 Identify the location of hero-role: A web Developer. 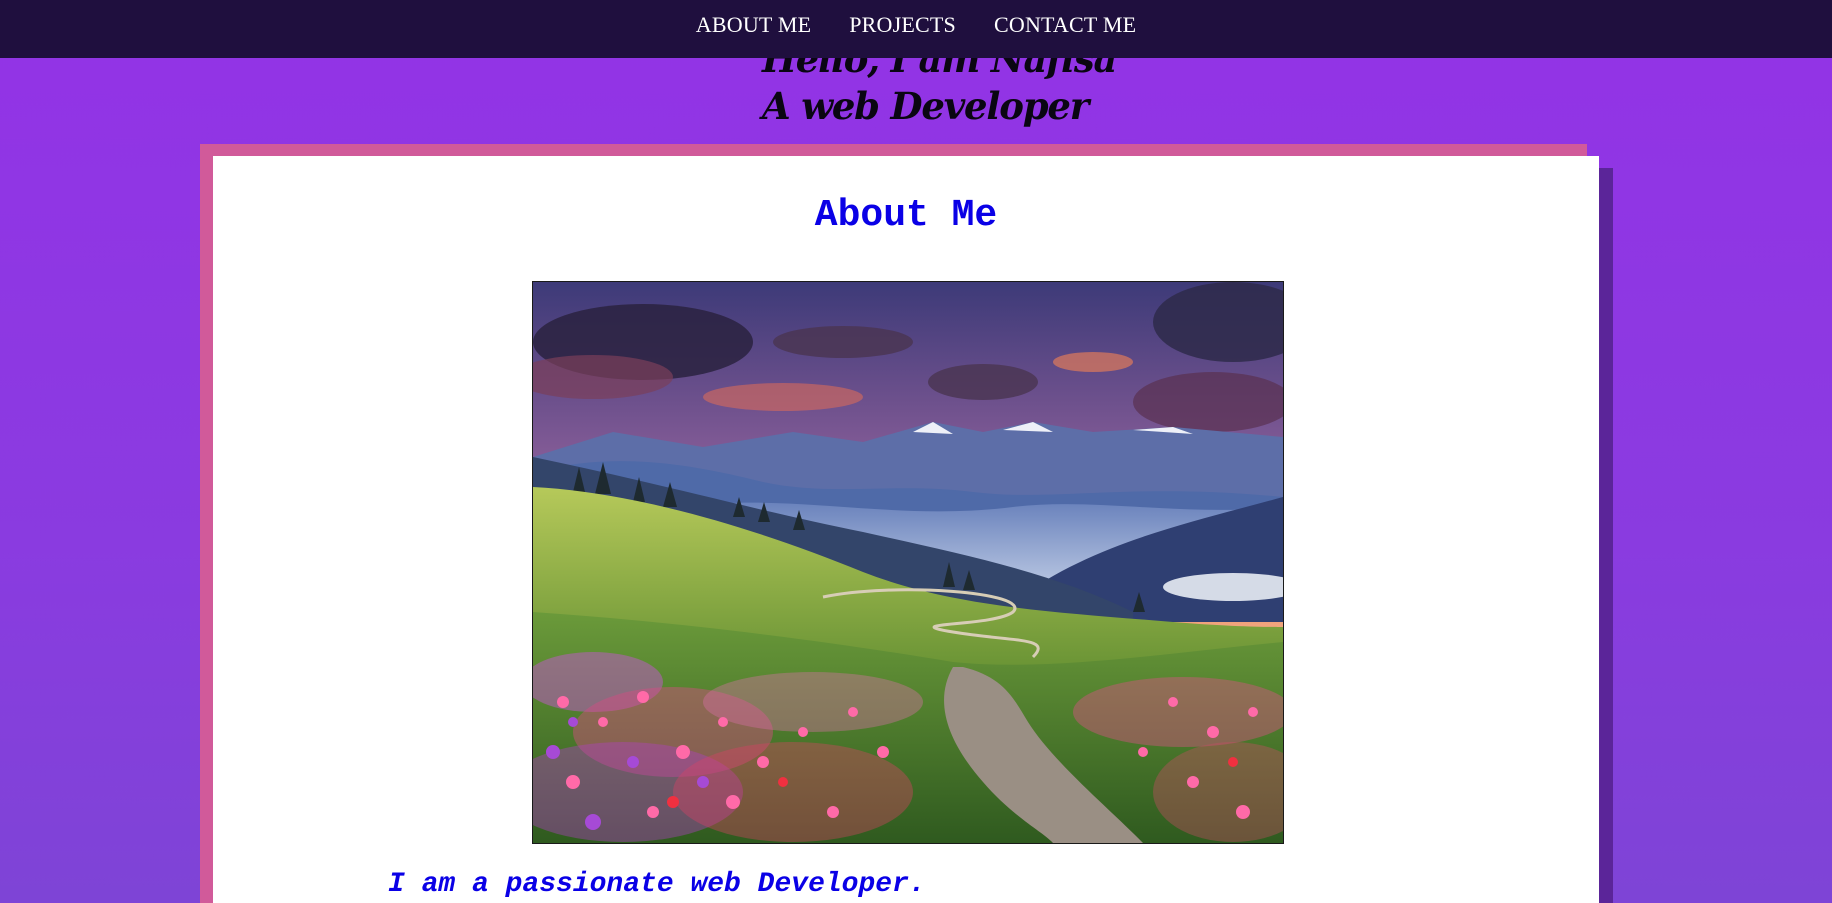
(925, 106).